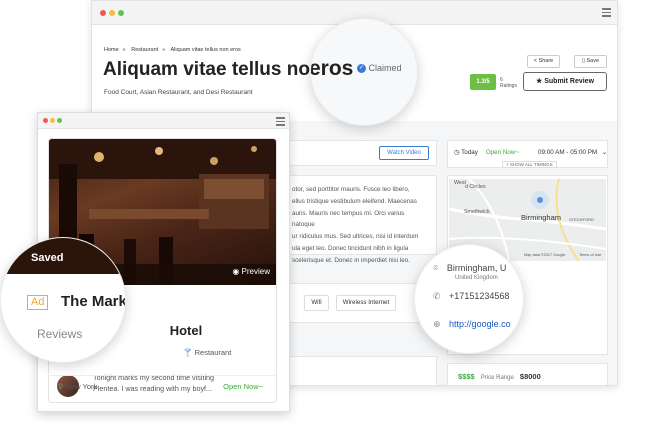 The height and width of the screenshot is (427, 654). What do you see at coordinates (569, 81) in the screenshot?
I see `submit-review-label: Submit Review` at bounding box center [569, 81].